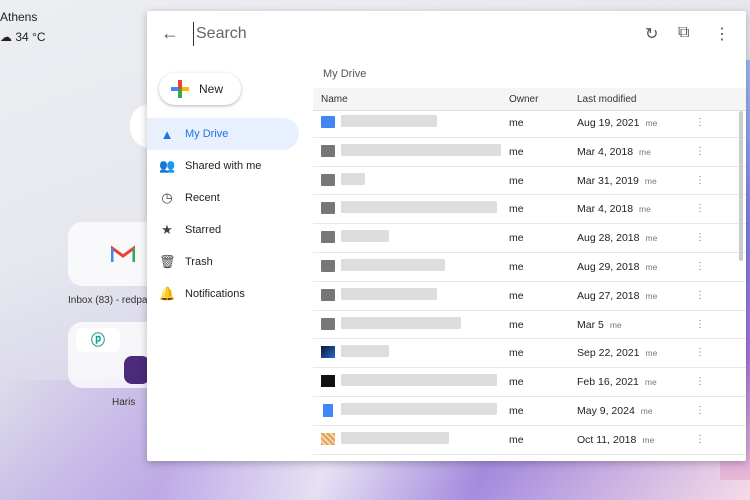 The image size is (750, 500). Describe the element at coordinates (683, 33) in the screenshot. I see `open-in-new-icon: ⧉` at that location.